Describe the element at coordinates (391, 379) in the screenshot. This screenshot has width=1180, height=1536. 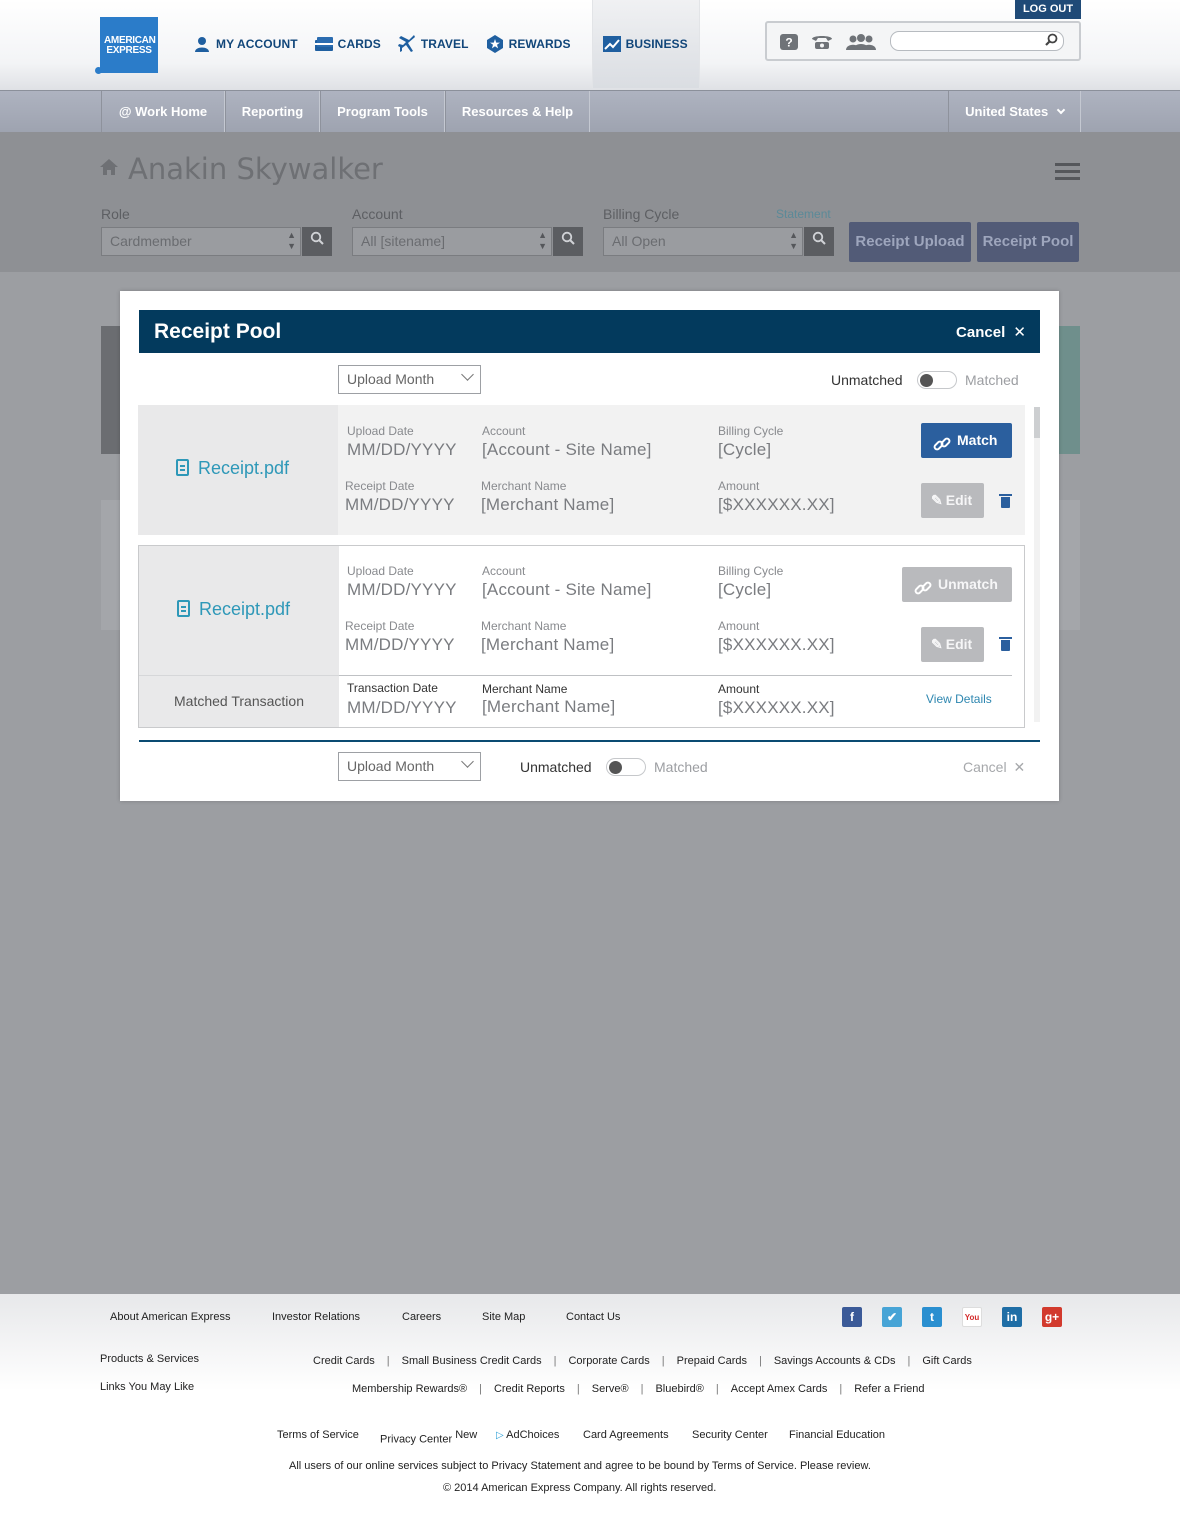
I see `upload-month-label: Upload Month` at that location.